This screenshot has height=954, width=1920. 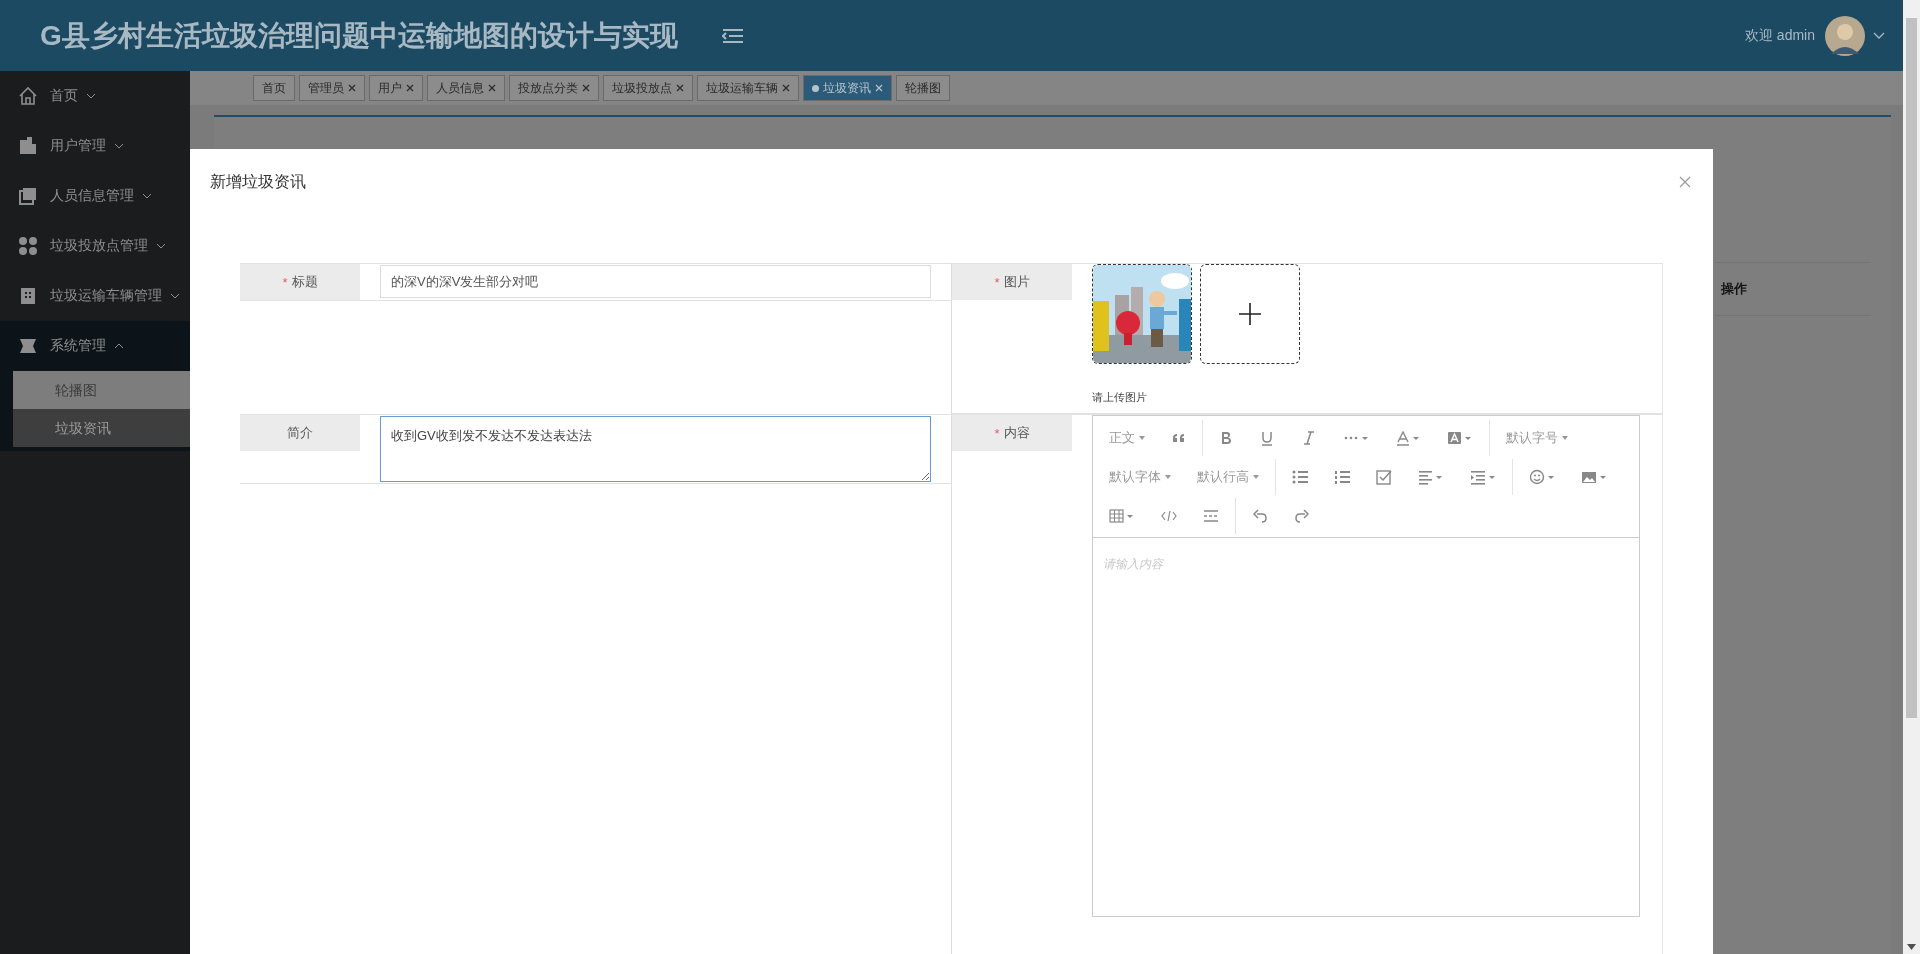 What do you see at coordinates (28, 96) in the screenshot?
I see `home-icon` at bounding box center [28, 96].